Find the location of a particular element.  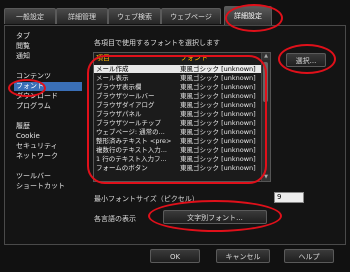

font-list-row: メール表示 東風ゴシック [unknown] is located at coordinates (178, 78).